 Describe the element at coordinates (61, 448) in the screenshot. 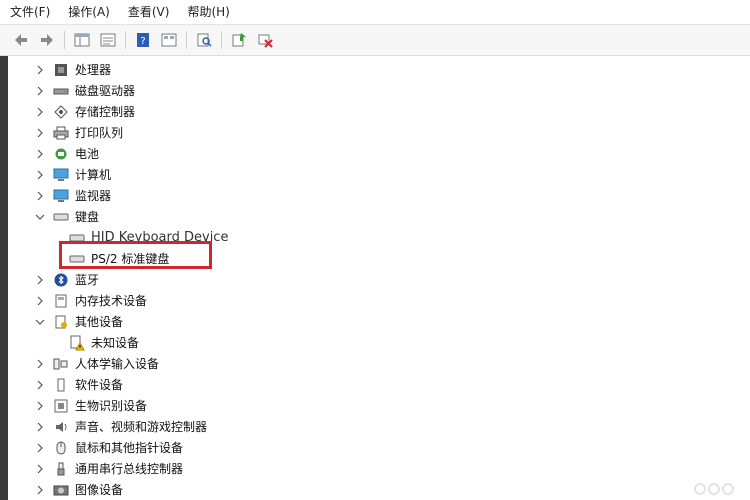

I see `mouse-icon` at that location.